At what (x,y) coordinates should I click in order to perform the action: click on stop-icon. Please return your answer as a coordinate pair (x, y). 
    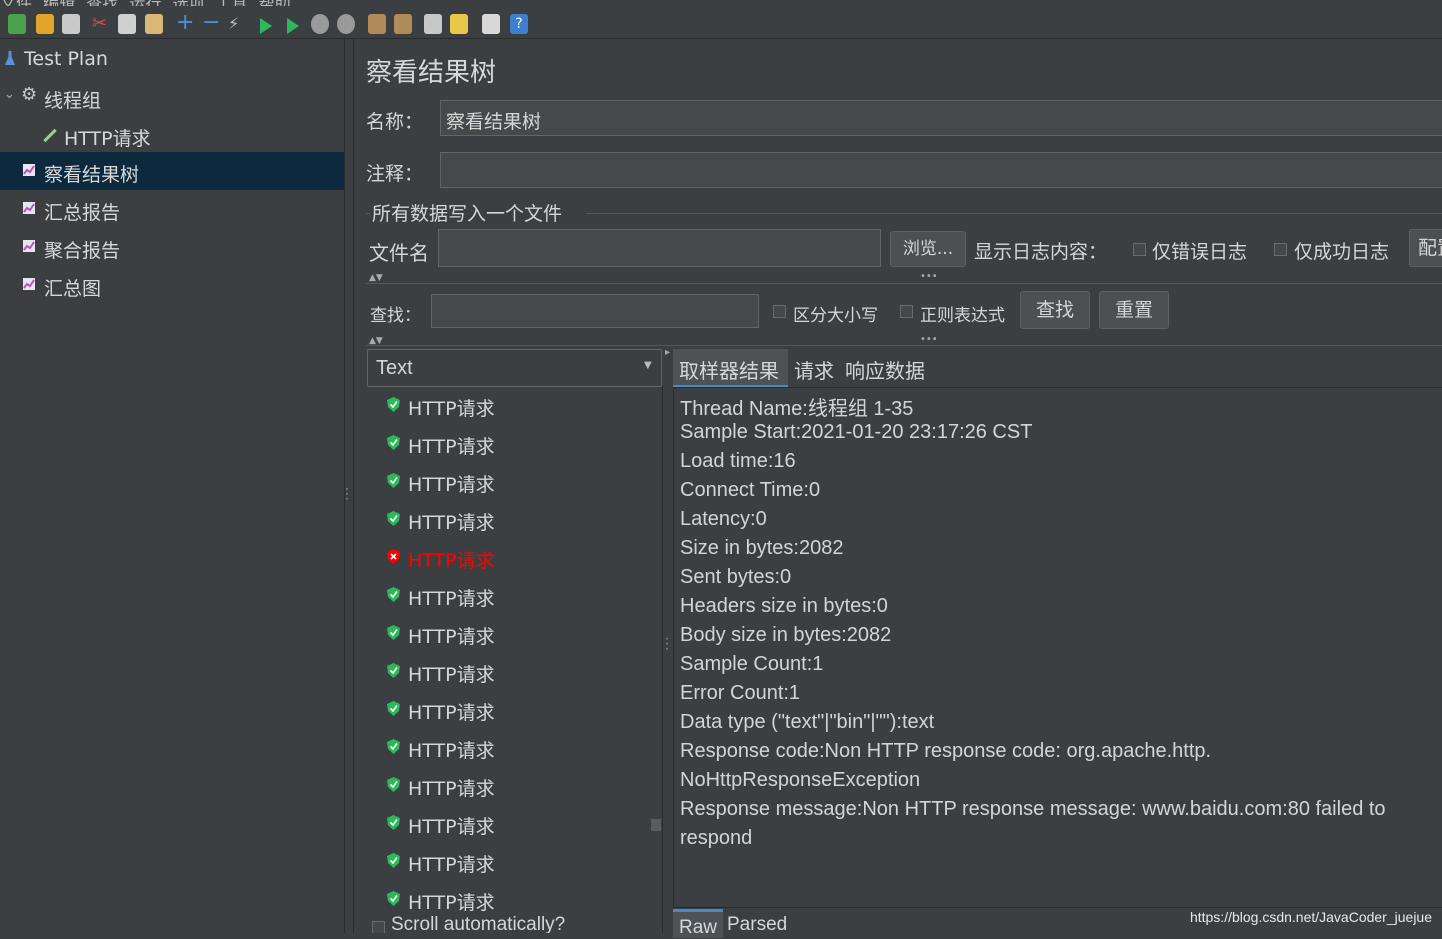
    Looking at the image, I should click on (320, 24).